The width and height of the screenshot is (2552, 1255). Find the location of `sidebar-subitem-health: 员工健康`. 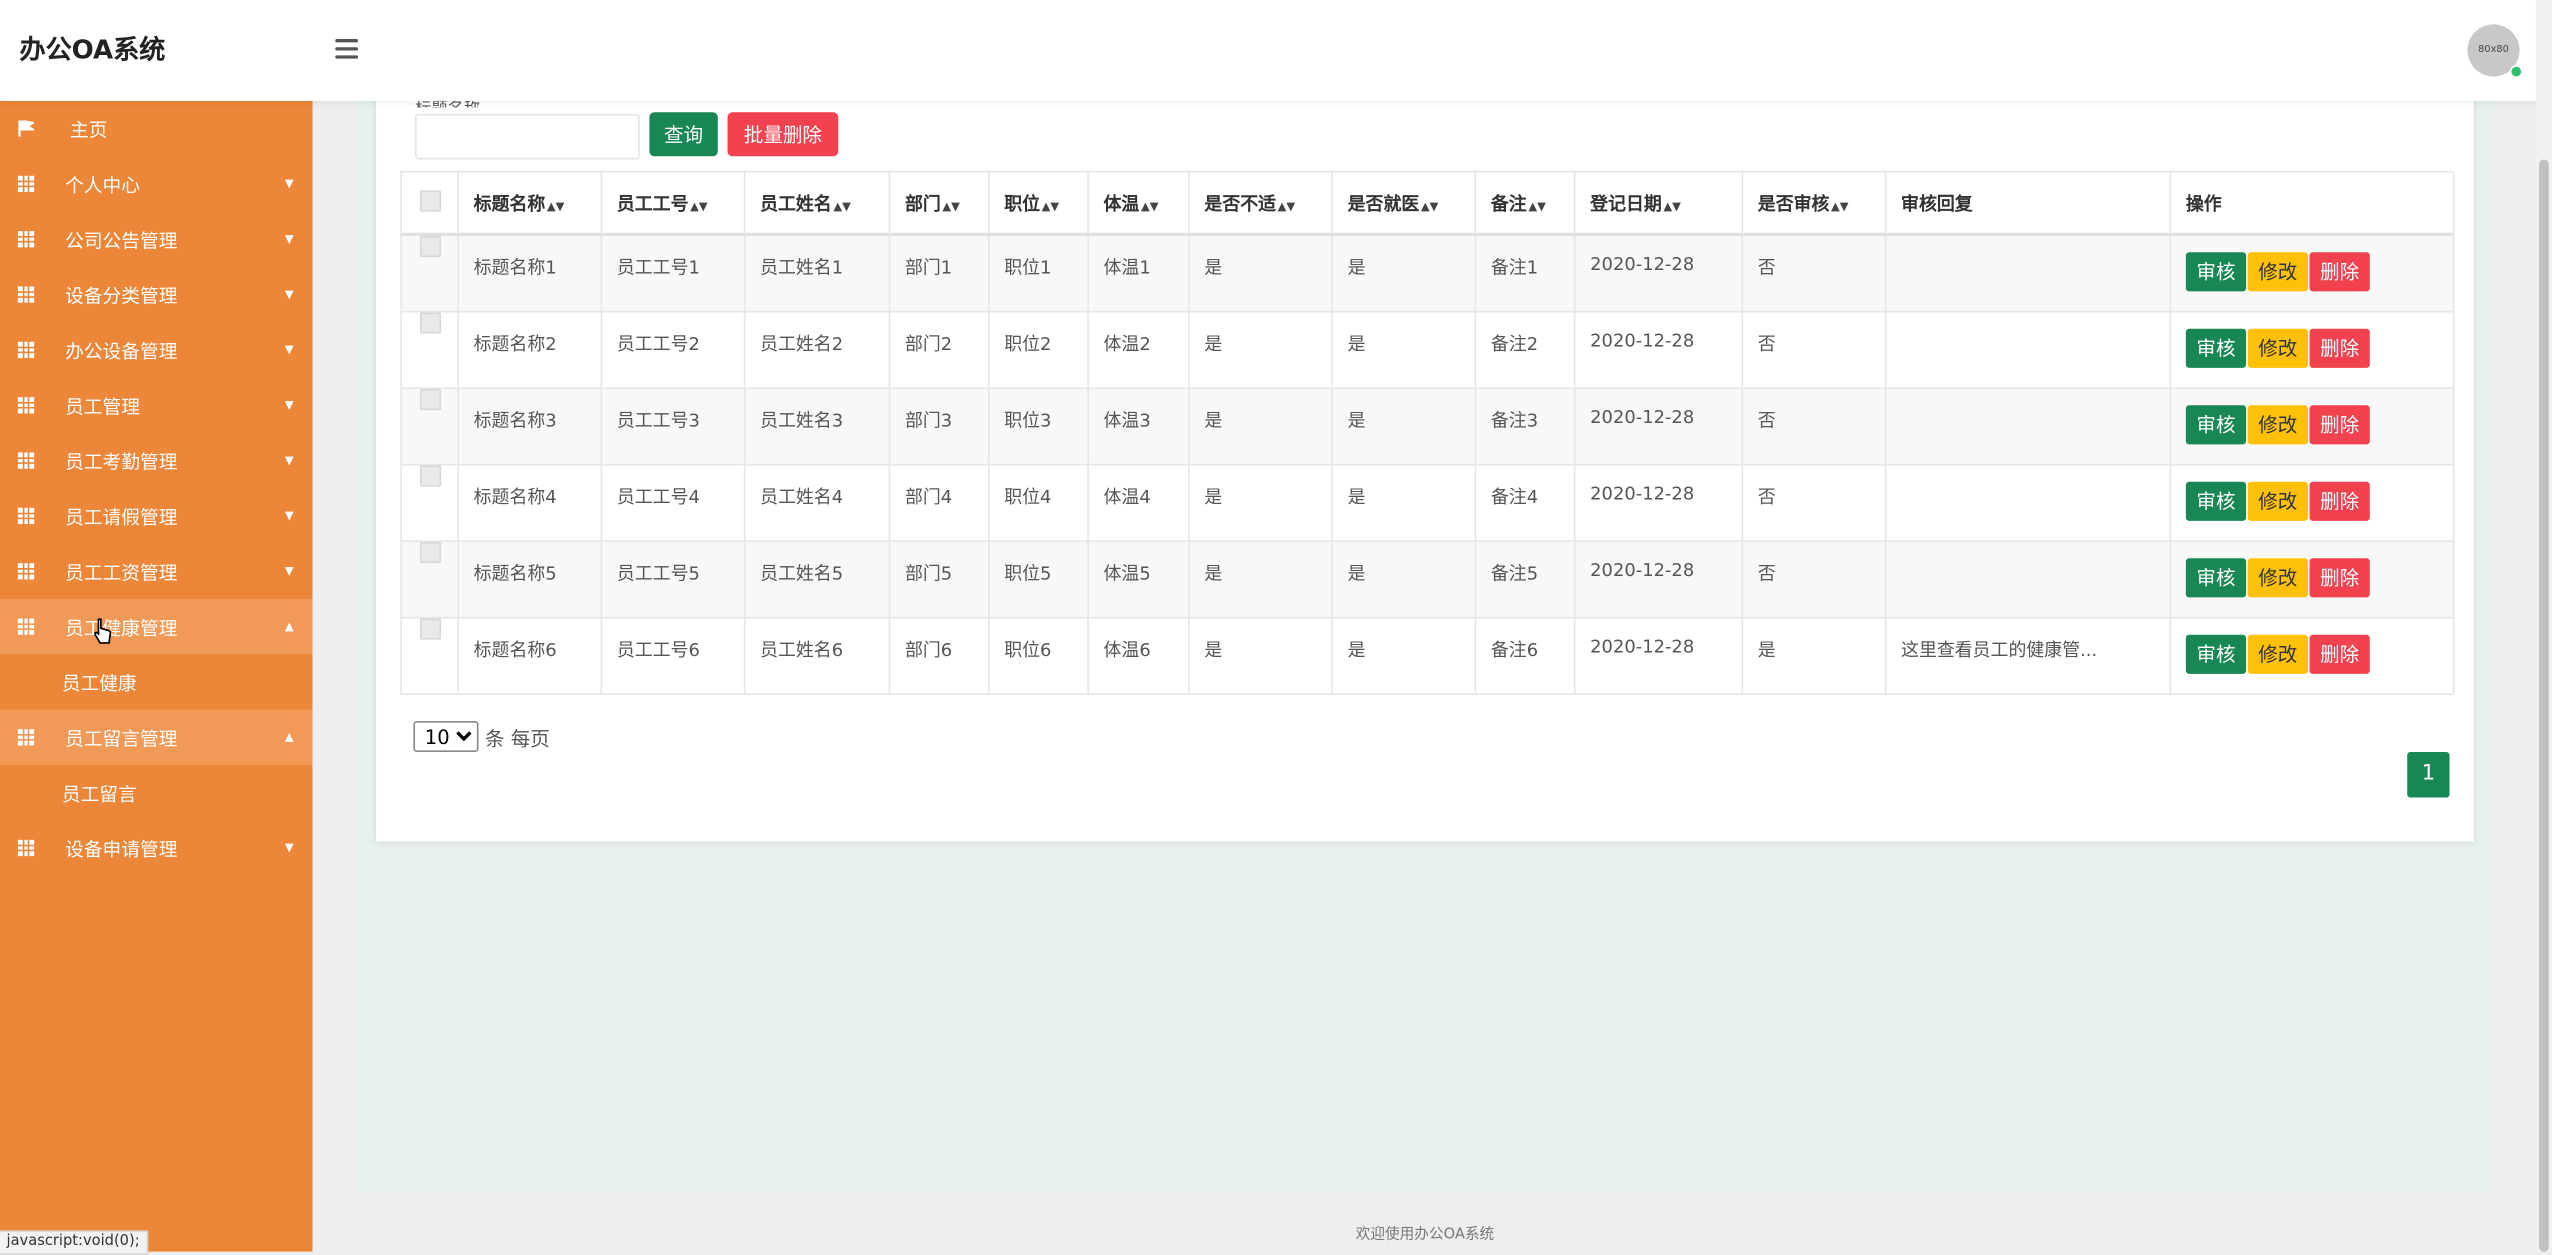

sidebar-subitem-health: 员工健康 is located at coordinates (156, 681).